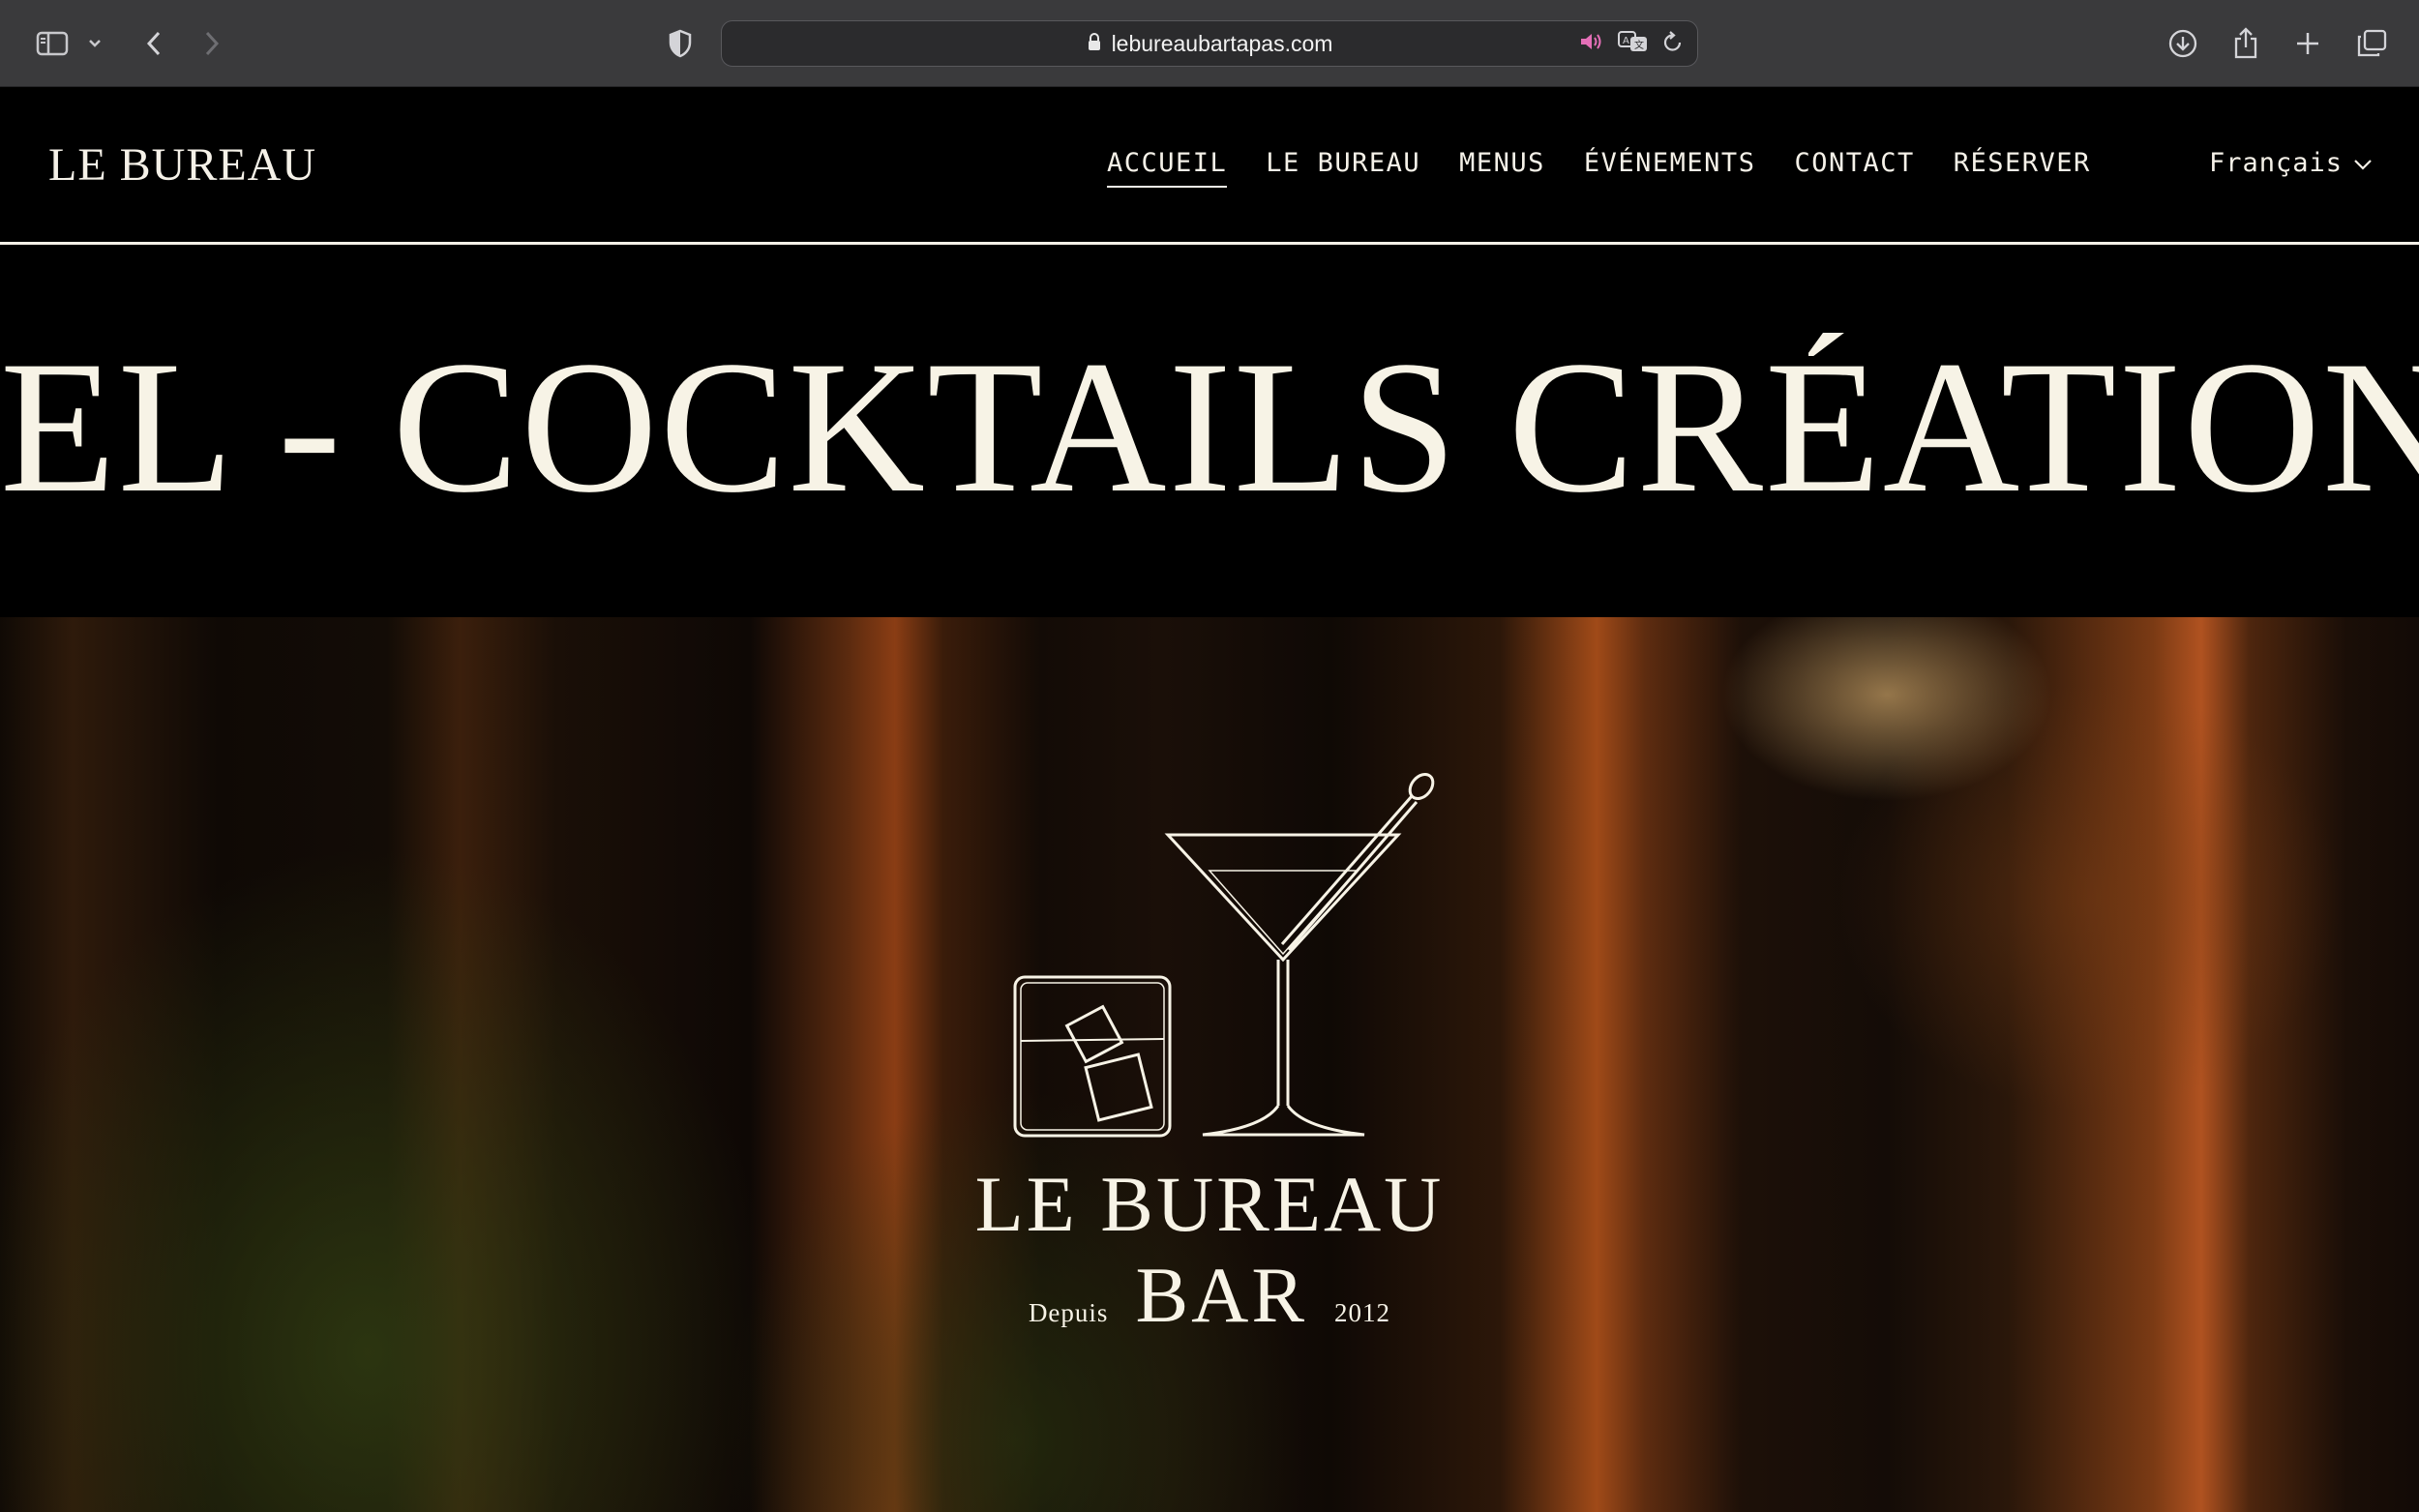  I want to click on forward-icon, so click(212, 44).